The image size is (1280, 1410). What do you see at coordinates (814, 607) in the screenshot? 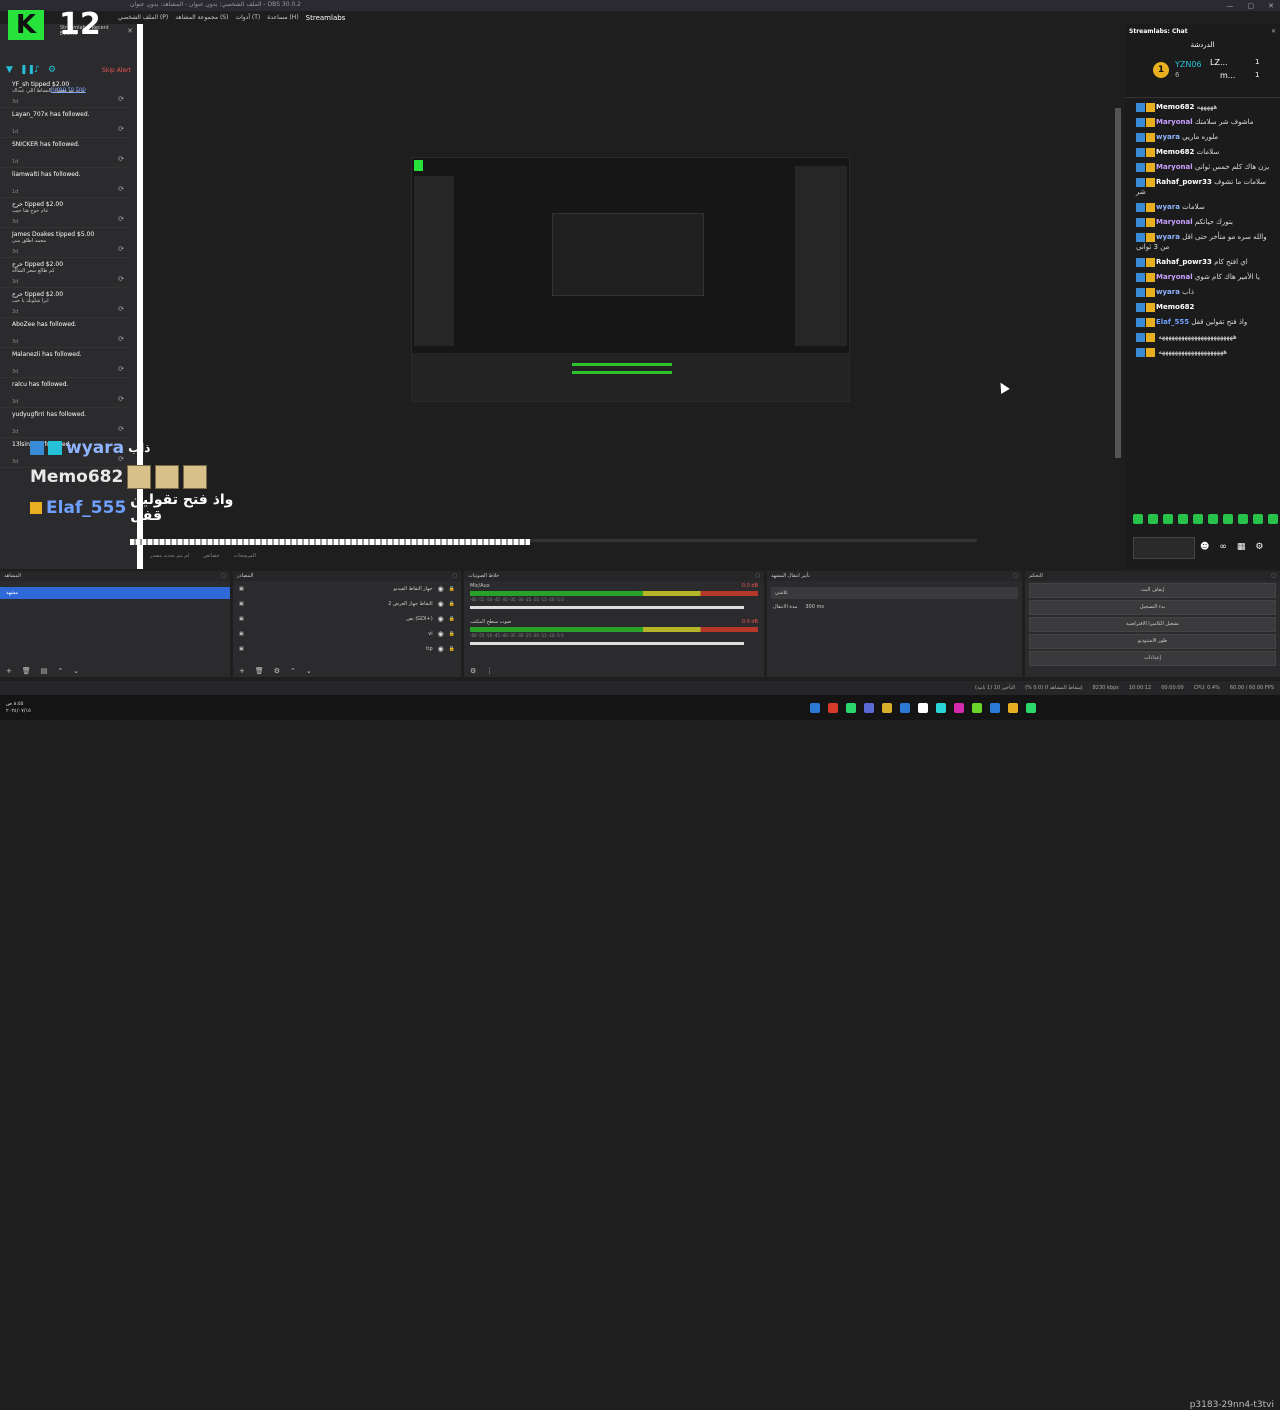
I see `duration-input: 300 ms` at bounding box center [814, 607].